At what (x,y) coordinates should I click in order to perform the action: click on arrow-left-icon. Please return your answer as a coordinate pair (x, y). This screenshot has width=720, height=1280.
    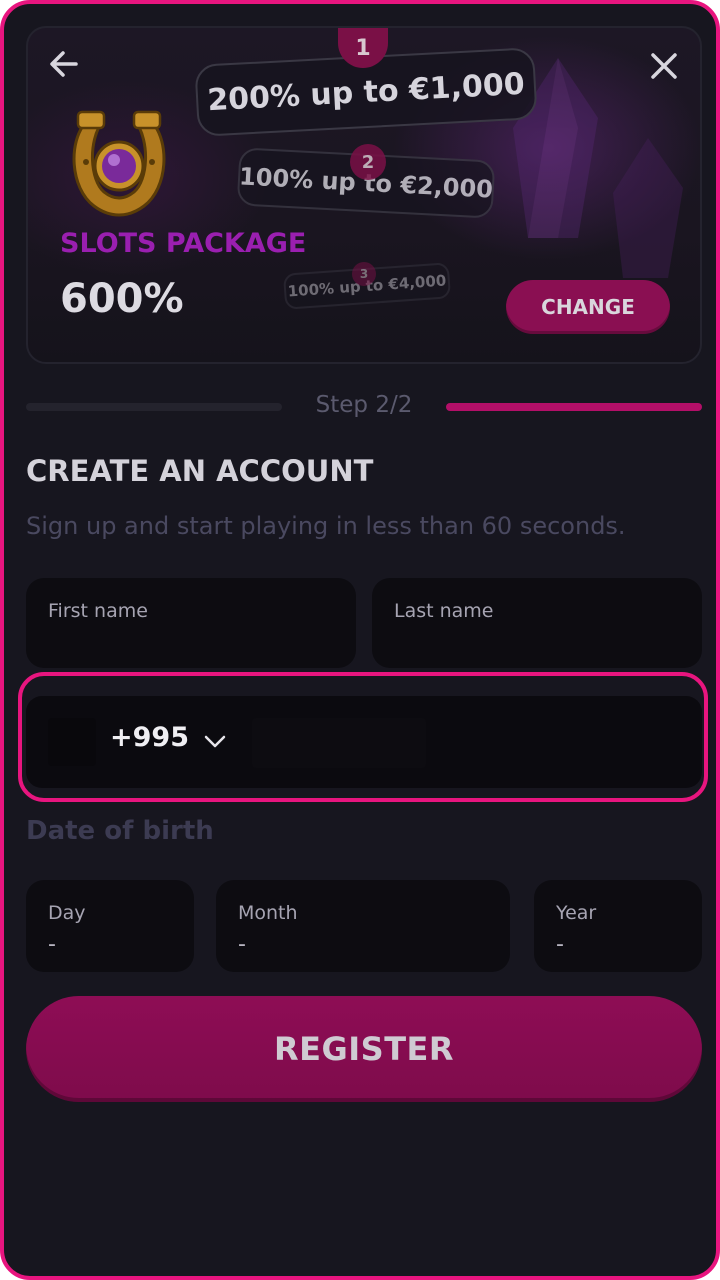
    Looking at the image, I should click on (64, 64).